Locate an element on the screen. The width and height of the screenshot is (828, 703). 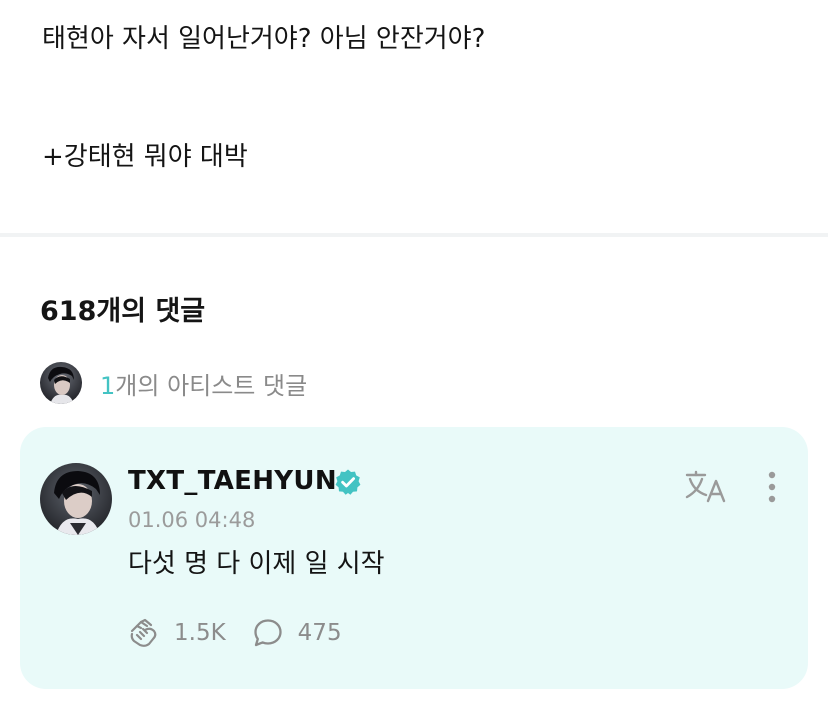
reply-bubble-icon is located at coordinates (268, 633).